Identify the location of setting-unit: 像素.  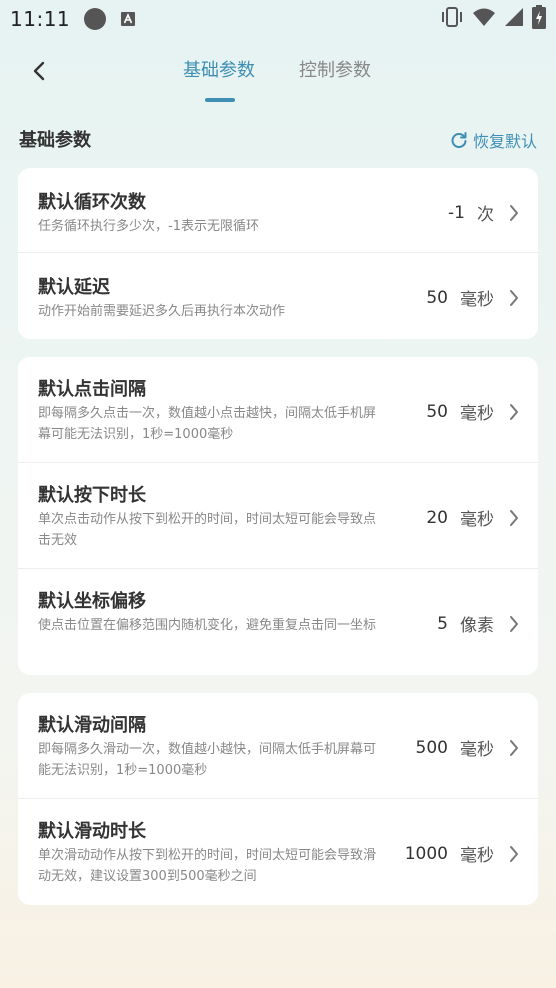
(477, 626).